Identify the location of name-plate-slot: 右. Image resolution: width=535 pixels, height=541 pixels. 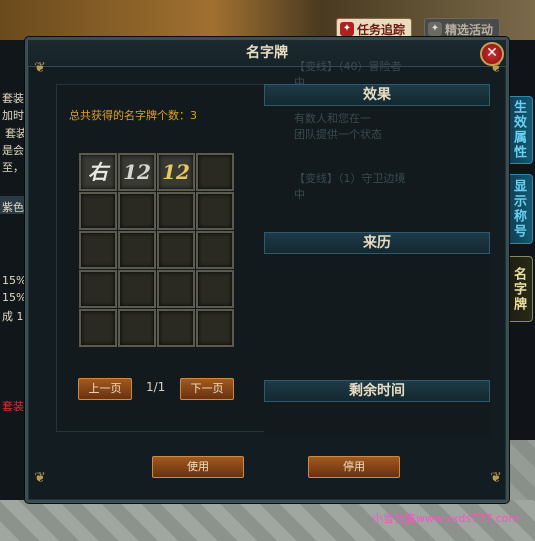
(98, 172).